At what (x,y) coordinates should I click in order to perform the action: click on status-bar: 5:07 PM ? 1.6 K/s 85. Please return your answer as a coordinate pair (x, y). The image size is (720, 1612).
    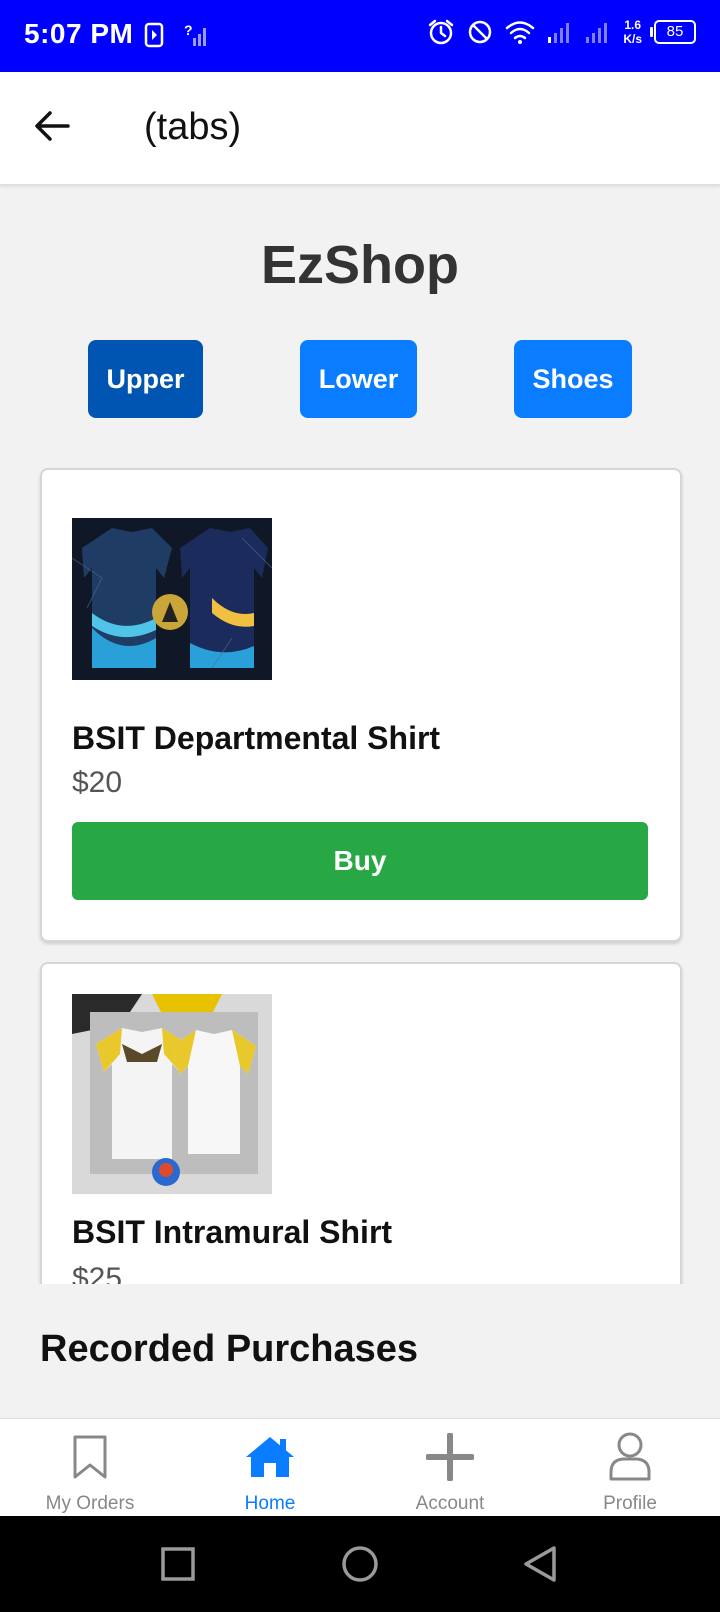
    Looking at the image, I should click on (360, 36).